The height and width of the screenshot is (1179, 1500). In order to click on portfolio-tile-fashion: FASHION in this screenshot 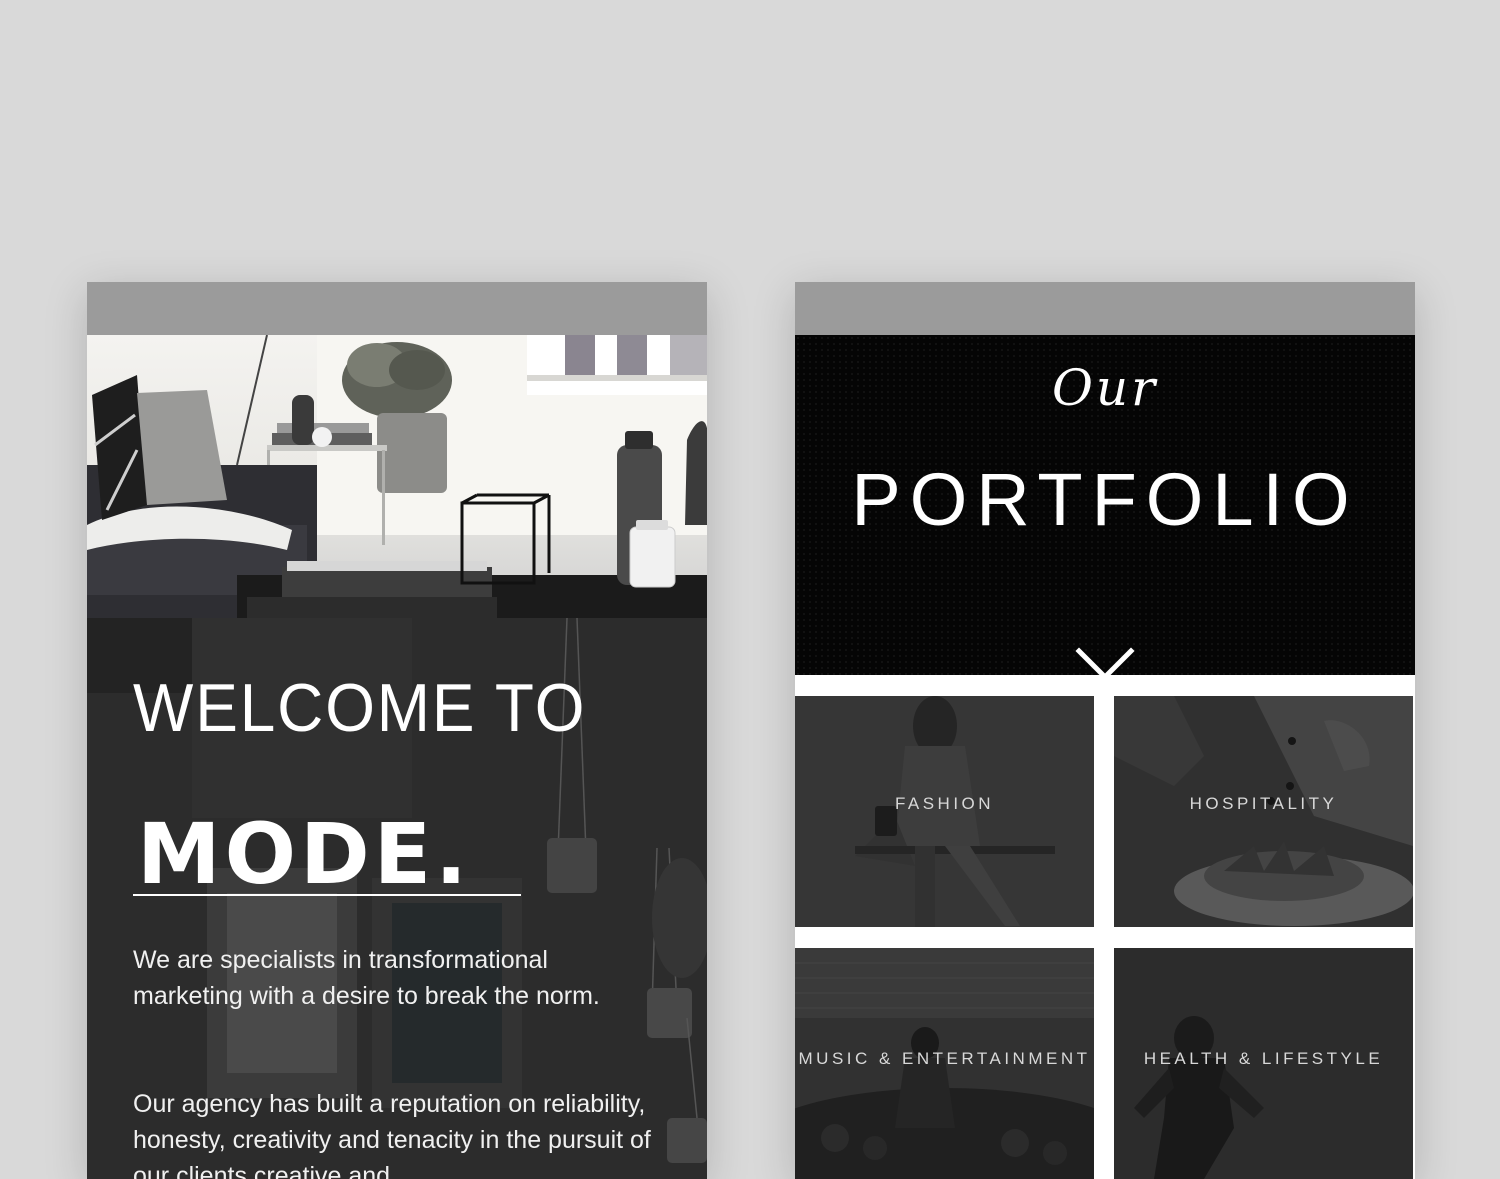, I will do `click(944, 811)`.